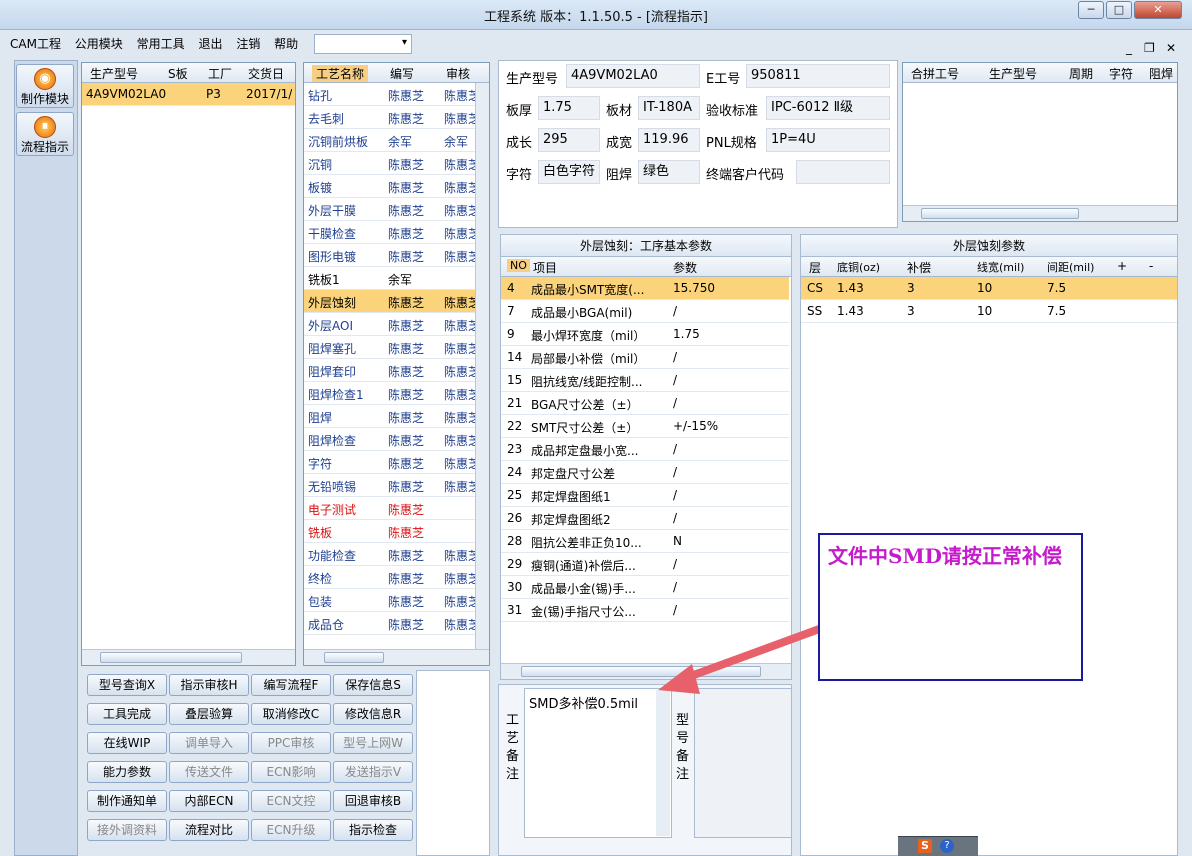 Image resolution: width=1192 pixels, height=856 pixels. Describe the element at coordinates (633, 76) in the screenshot. I see `prod-model-field: 4A9VM02LA0` at that location.